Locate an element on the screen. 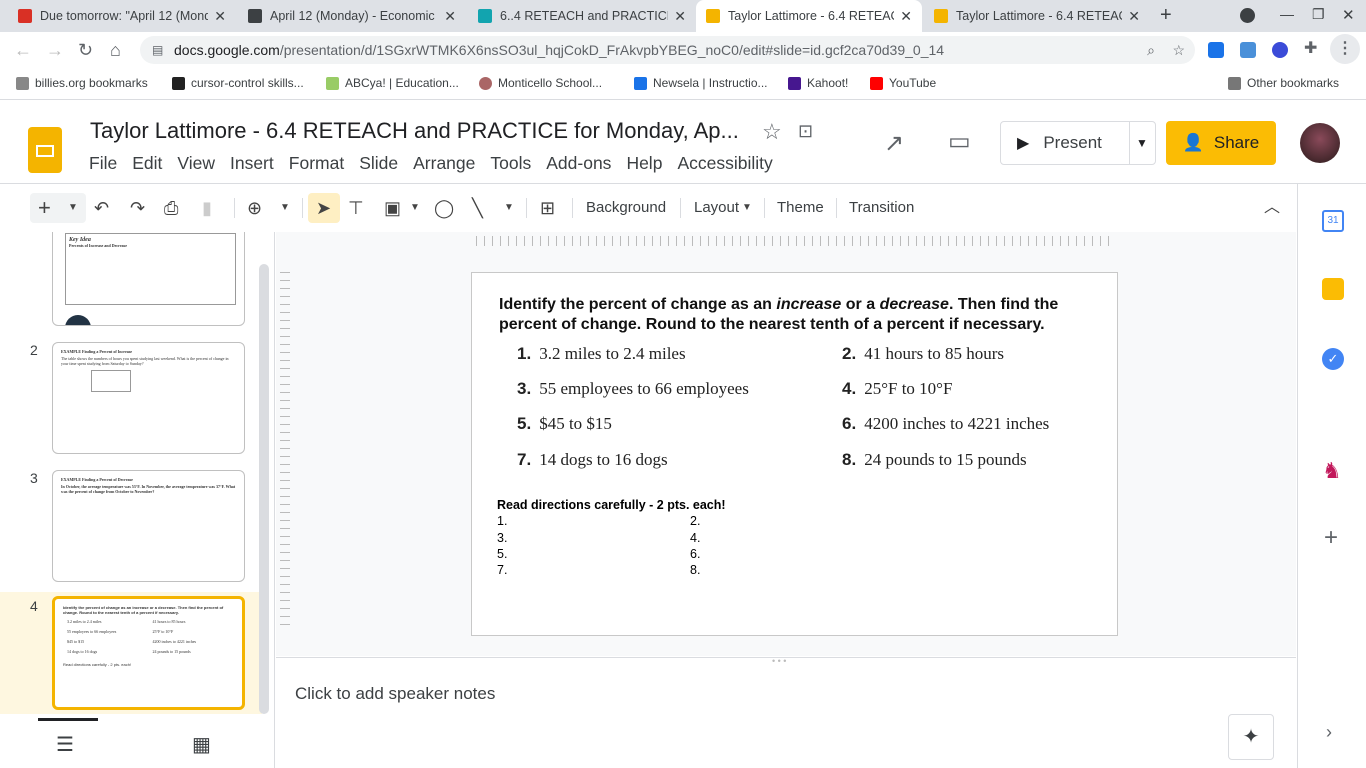 This screenshot has height=768, width=1366. filmstrip-scrollbar is located at coordinates (264, 489).